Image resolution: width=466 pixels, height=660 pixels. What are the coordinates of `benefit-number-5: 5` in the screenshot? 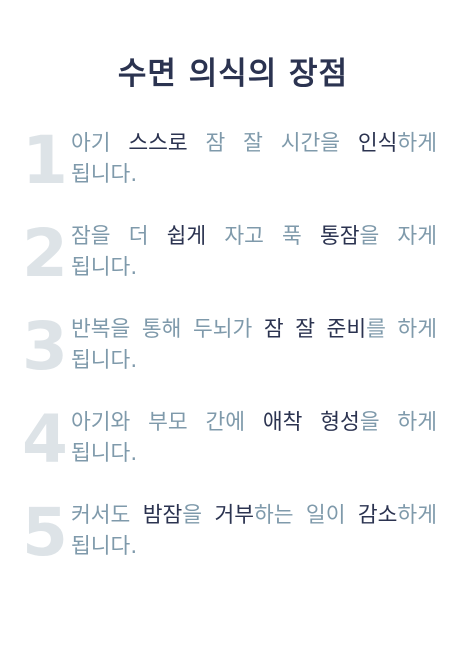 It's located at (45, 532).